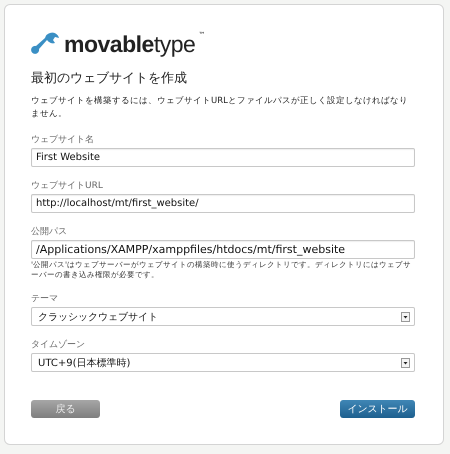 Image resolution: width=450 pixels, height=454 pixels. I want to click on input-field: /Applications/XAMPP/xamppfiles/htdocs/mt/first_website, so click(223, 249).